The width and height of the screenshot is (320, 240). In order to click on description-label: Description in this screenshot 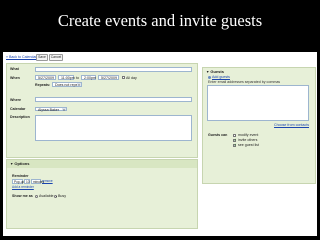, I will do `click(20, 117)`.